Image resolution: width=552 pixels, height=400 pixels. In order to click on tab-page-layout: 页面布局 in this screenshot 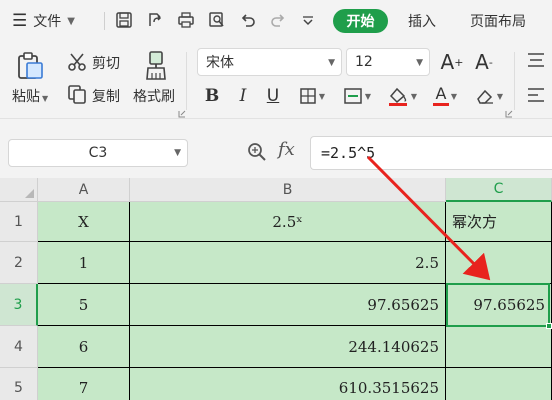, I will do `click(498, 21)`.